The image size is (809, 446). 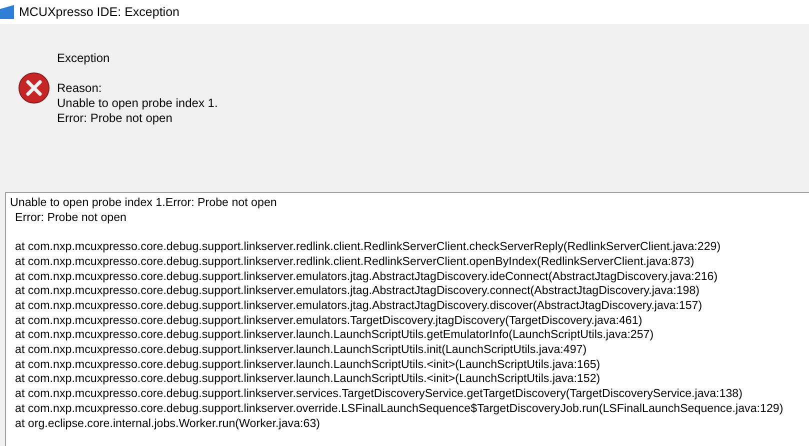 I want to click on stack-trace-line: at com.nxp.mcuxpresso.core.debug.support.linkserver.services.TargetDiscoveryService.getTargetDiscovery(TargetDiscoveryService.java:138), so click(x=379, y=394).